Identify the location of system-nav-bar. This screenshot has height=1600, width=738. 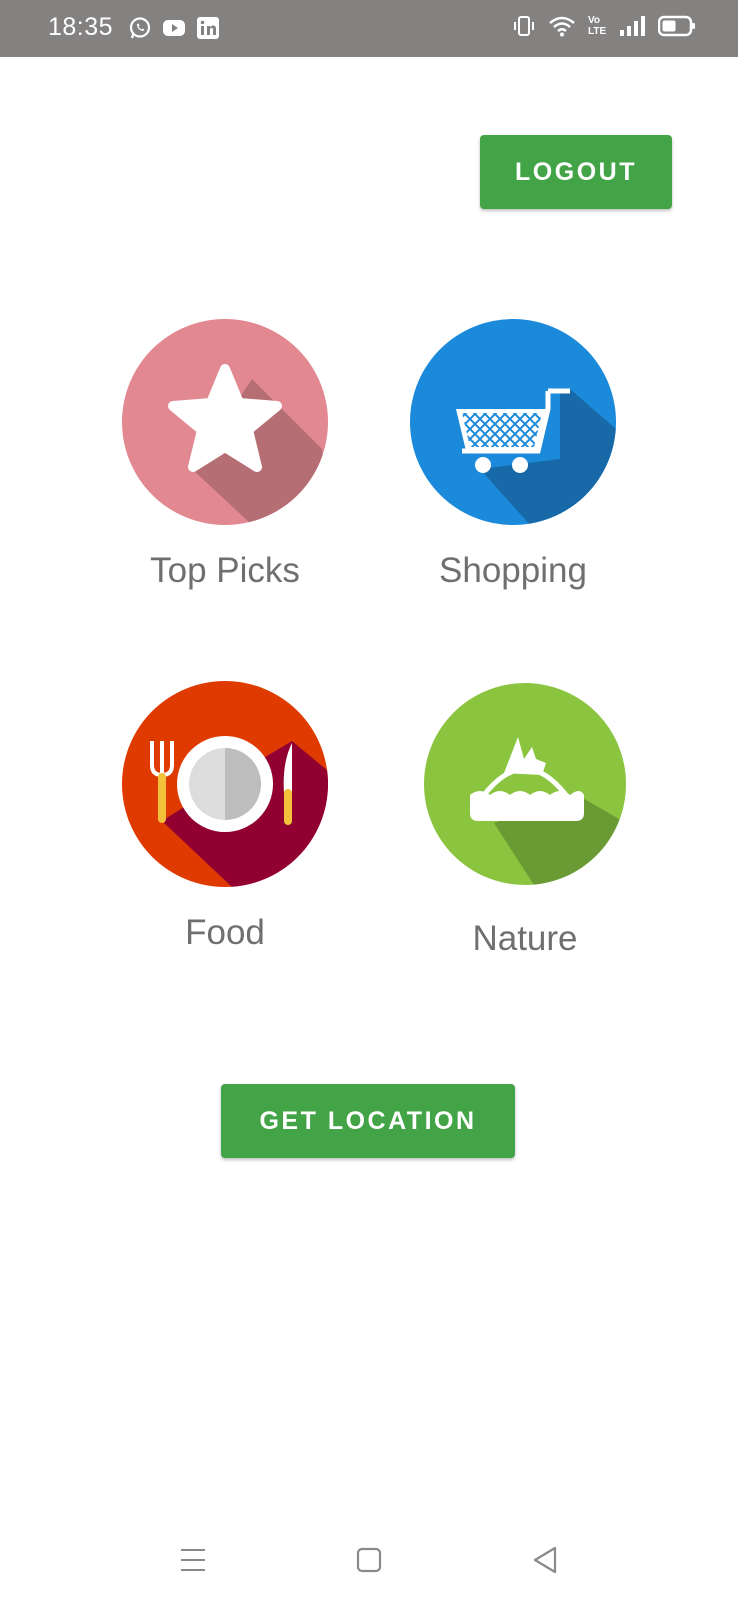
(369, 1560).